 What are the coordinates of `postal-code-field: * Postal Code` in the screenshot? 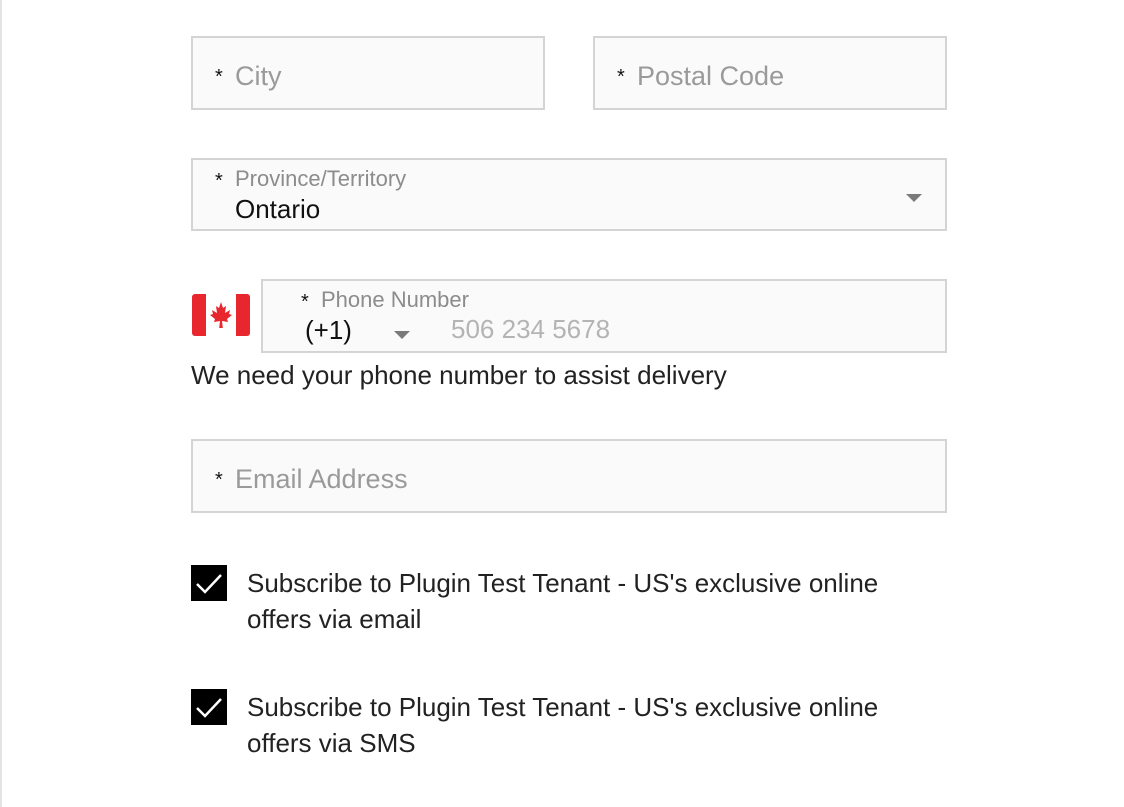 It's located at (770, 73).